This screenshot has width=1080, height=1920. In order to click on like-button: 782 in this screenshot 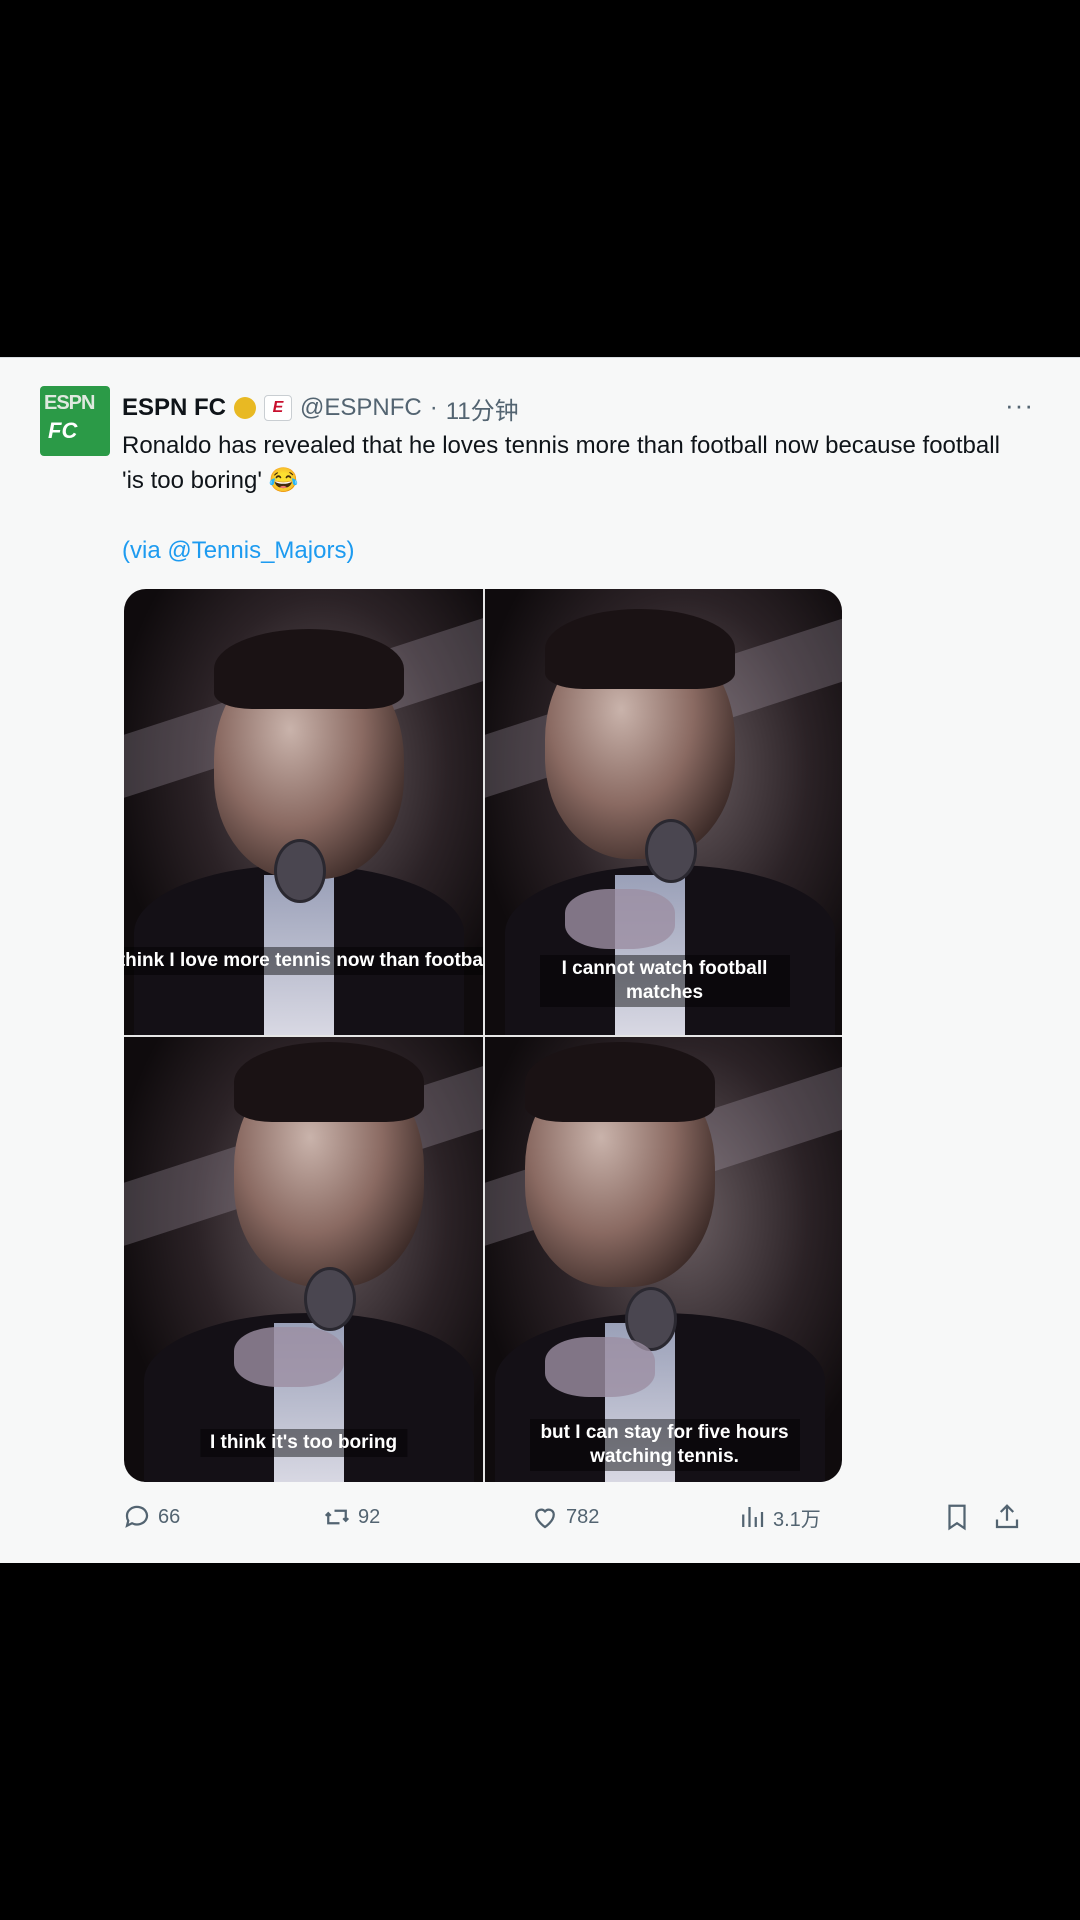, I will do `click(564, 1517)`.